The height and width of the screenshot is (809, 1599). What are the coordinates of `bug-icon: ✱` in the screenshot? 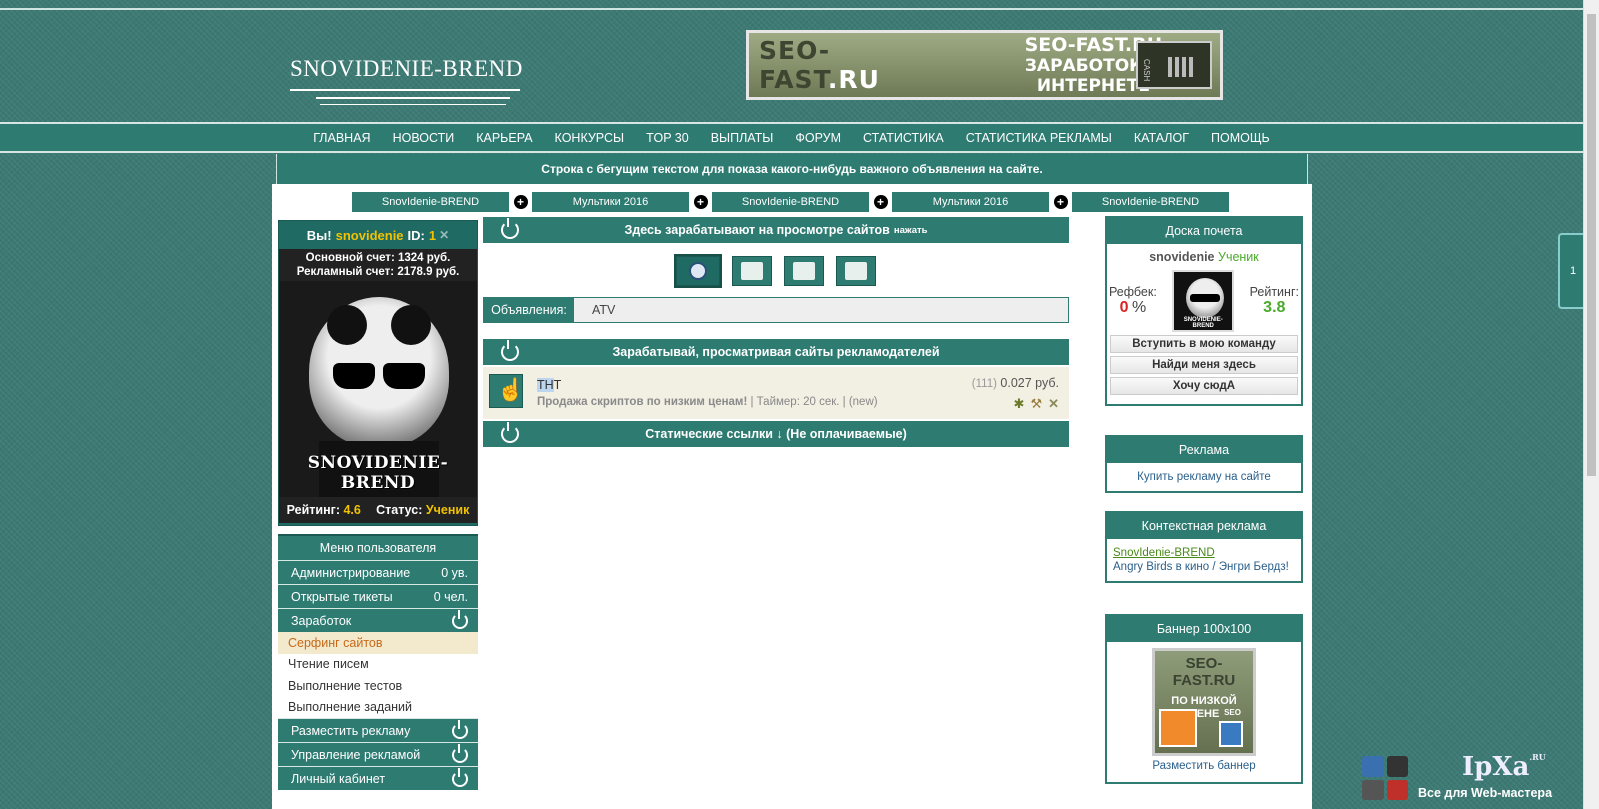 It's located at (1019, 404).